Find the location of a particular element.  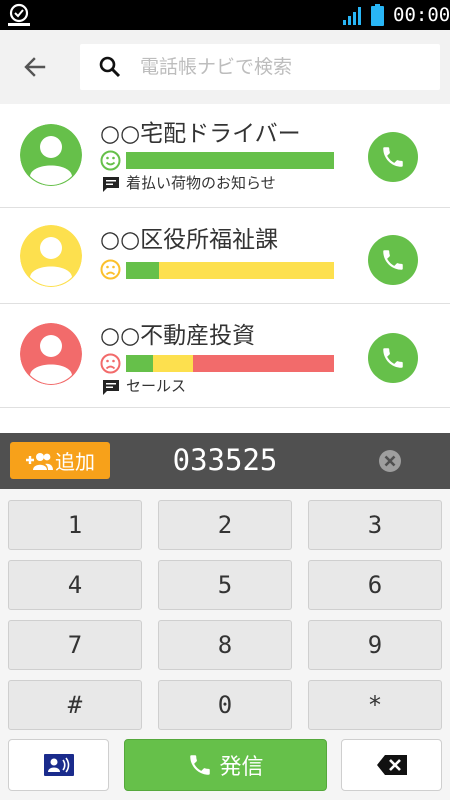

search-box is located at coordinates (260, 67).